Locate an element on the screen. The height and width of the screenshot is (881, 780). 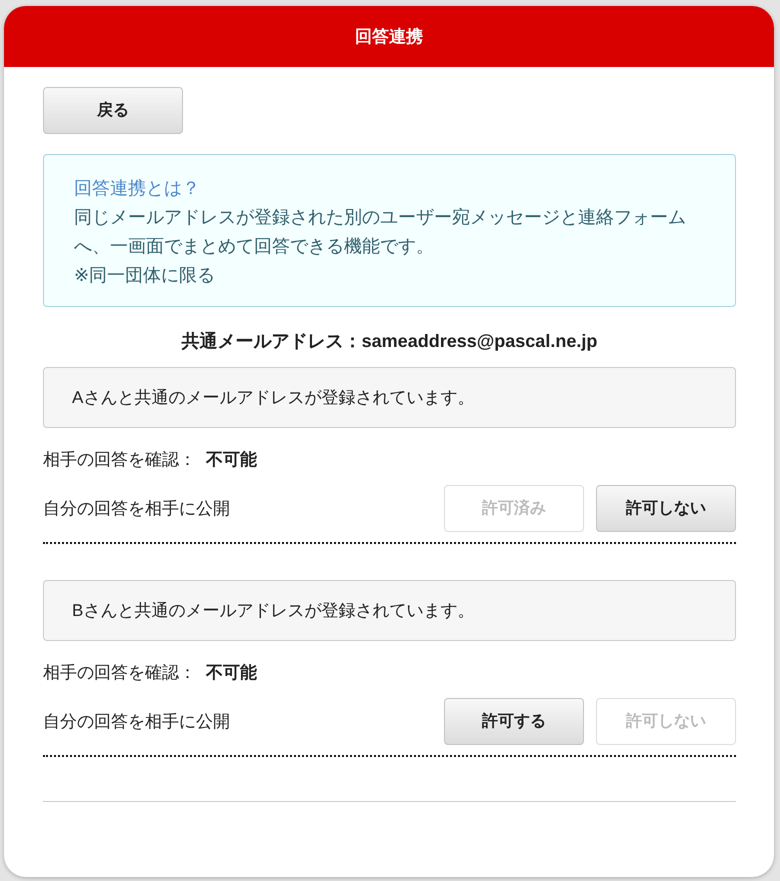
permission-button: 許可しない is located at coordinates (666, 508).